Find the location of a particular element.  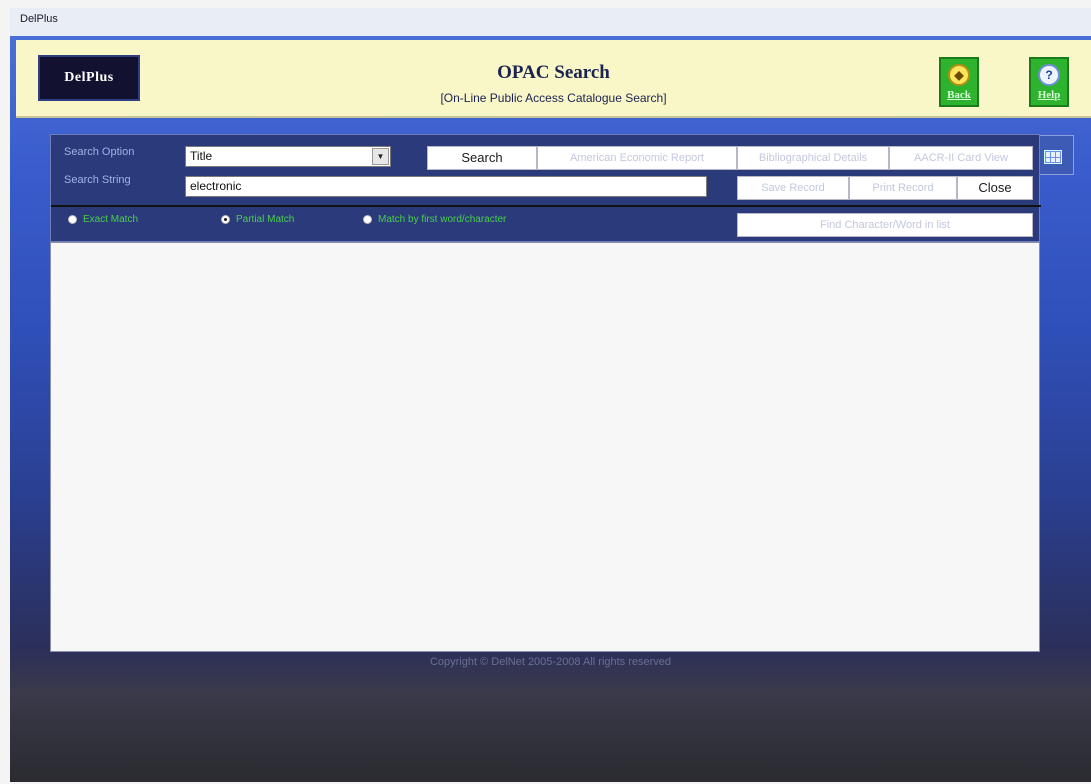

exact-match-label: Exact Match is located at coordinates (111, 219).